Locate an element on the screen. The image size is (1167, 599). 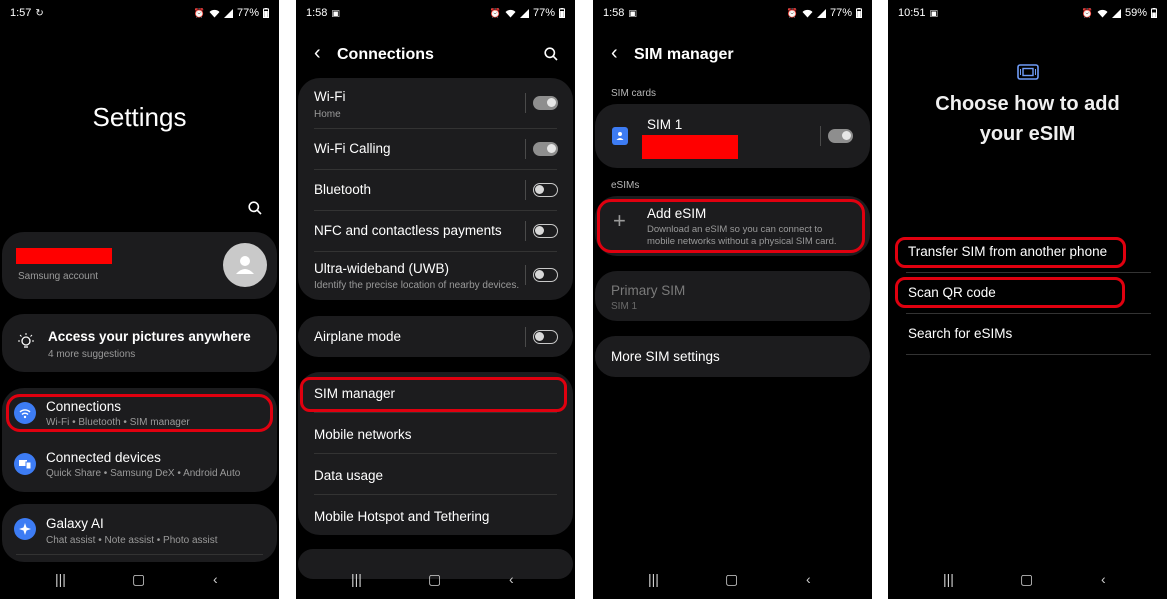
airplane-card: Airplane mode is located at coordinates (435, 336).